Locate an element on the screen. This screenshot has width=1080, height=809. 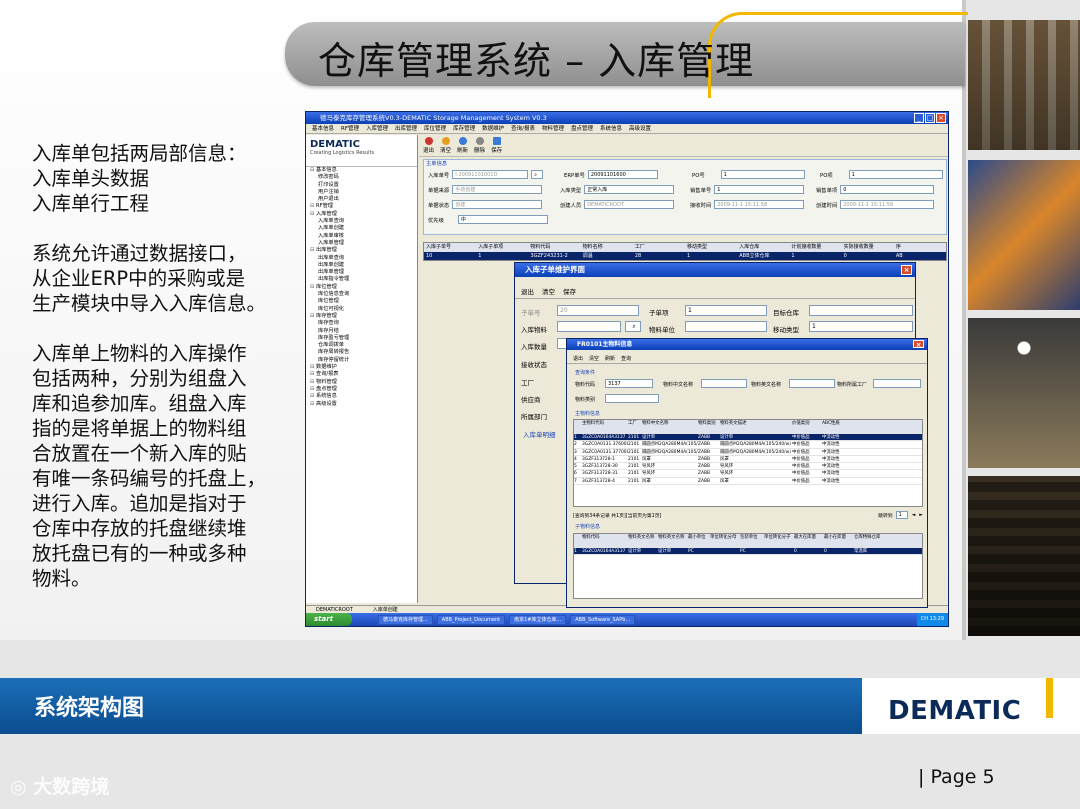
erp-no-field: 20091101600 is located at coordinates (622, 174).